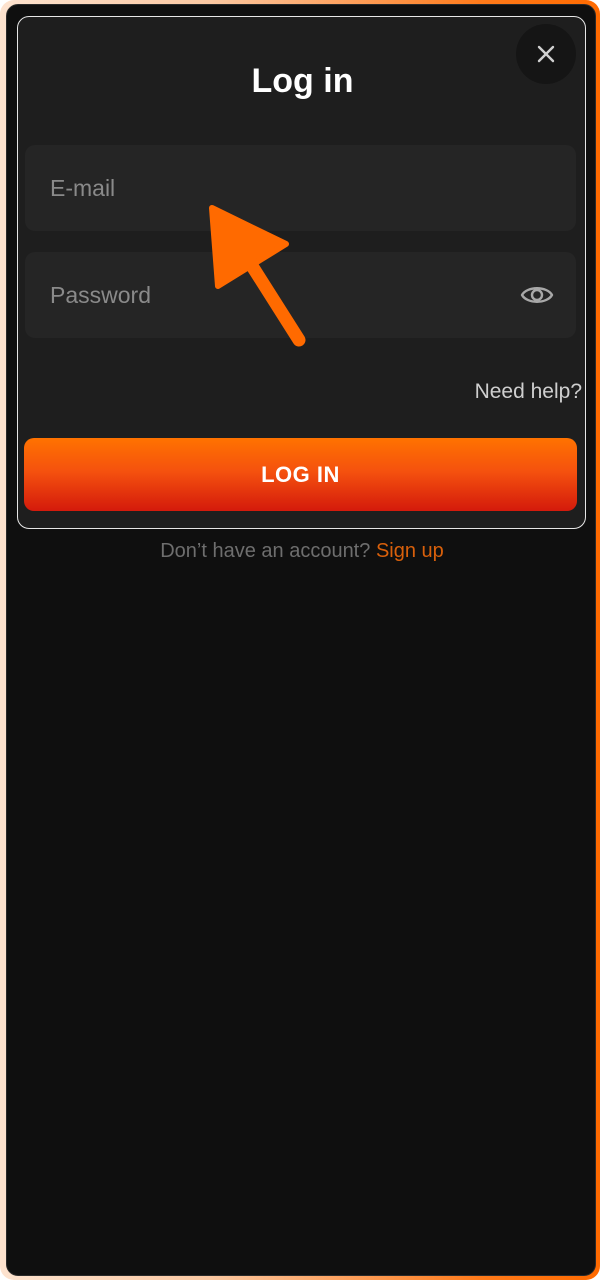 The height and width of the screenshot is (1280, 600). I want to click on show-password-button, so click(537, 295).